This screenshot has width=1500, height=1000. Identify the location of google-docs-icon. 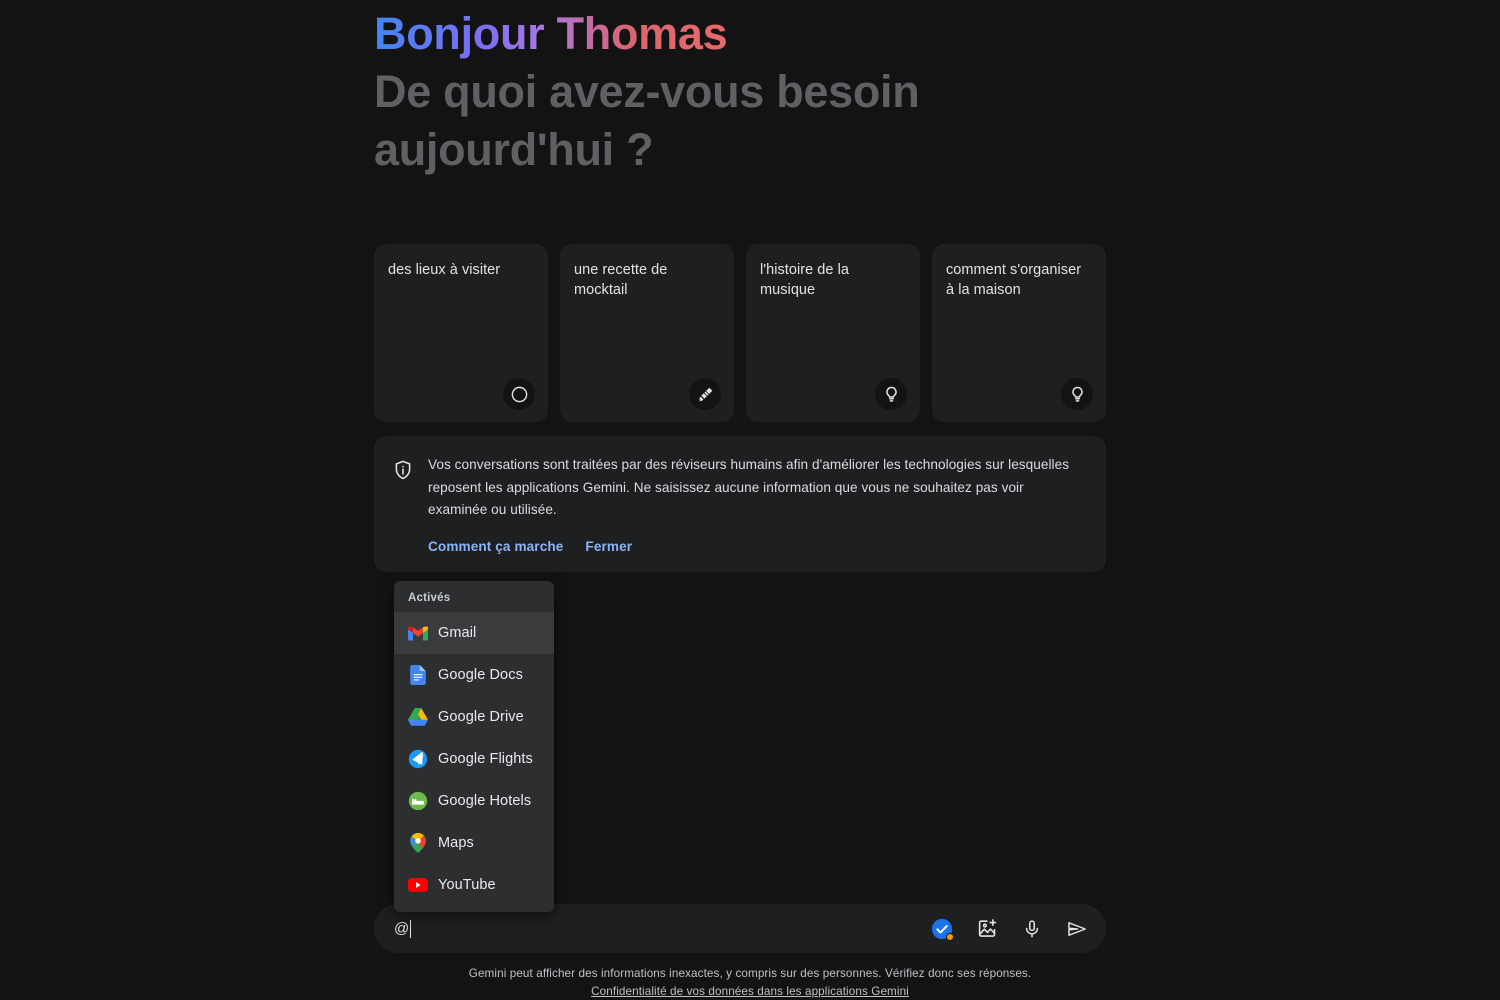
(418, 675).